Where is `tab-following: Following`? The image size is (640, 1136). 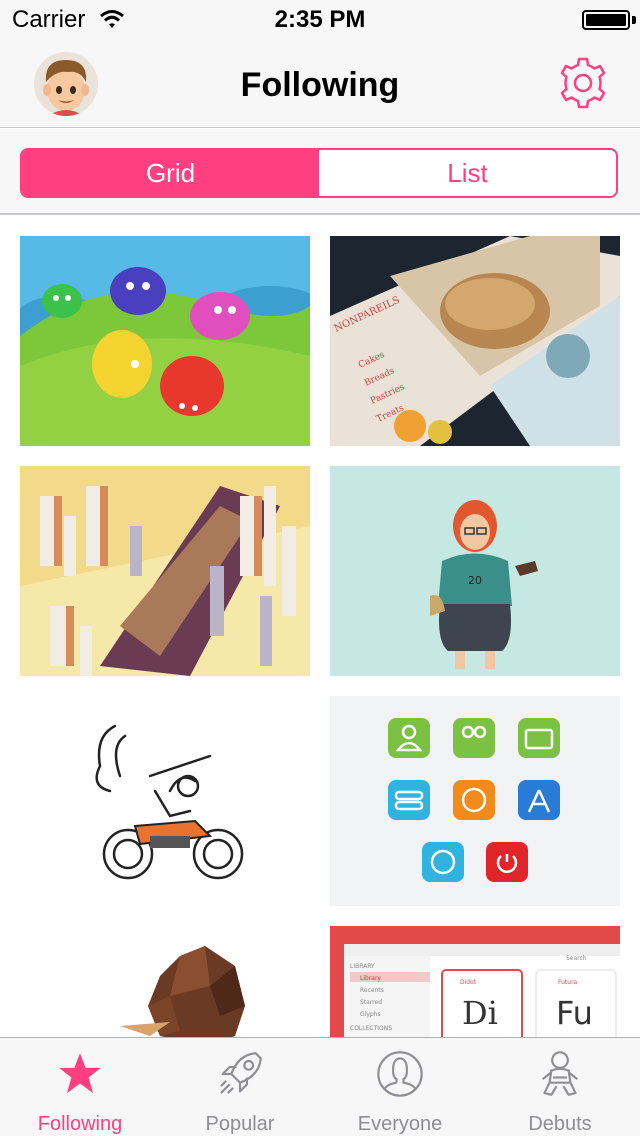
tab-following: Following is located at coordinates (80, 1087).